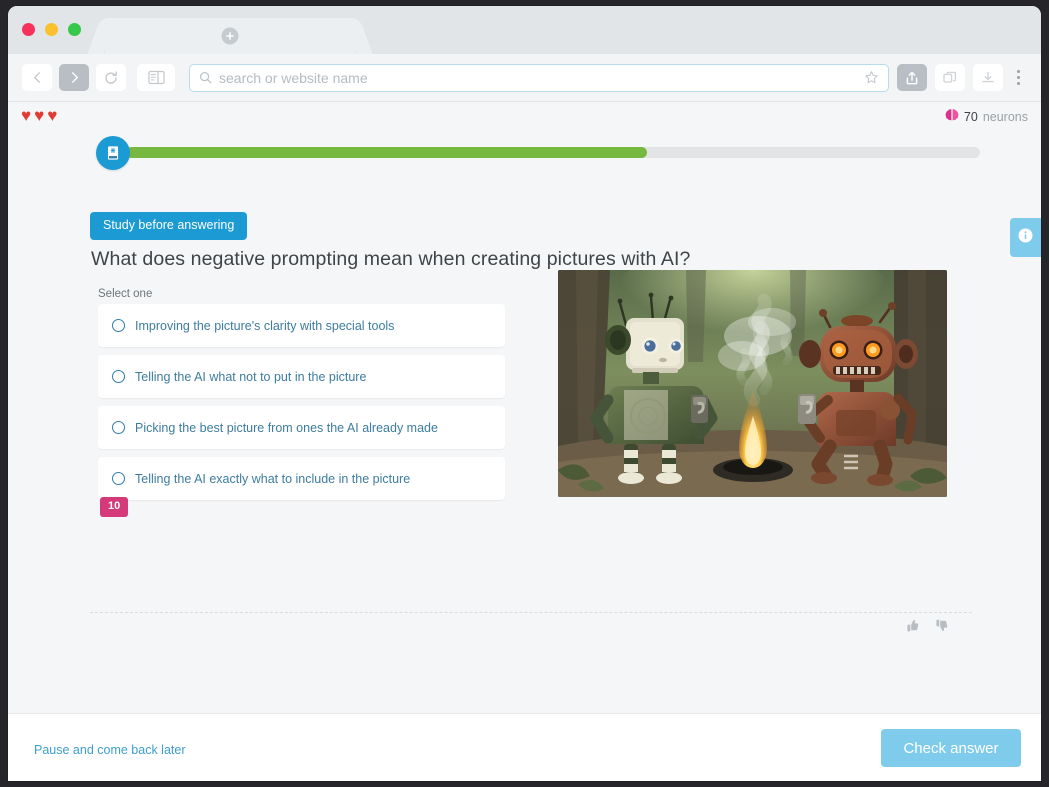 Image resolution: width=1049 pixels, height=787 pixels. Describe the element at coordinates (386, 152) in the screenshot. I see `progress-bar-fill` at that location.